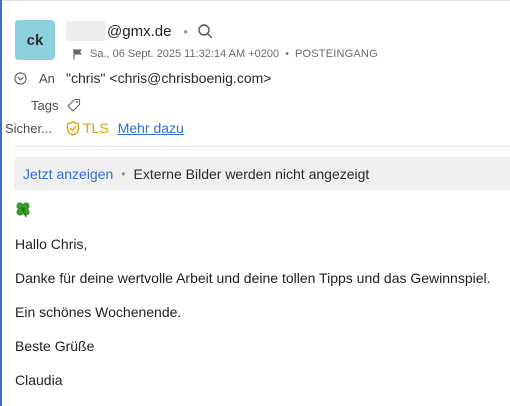  Describe the element at coordinates (205, 31) in the screenshot. I see `search-icon` at that location.